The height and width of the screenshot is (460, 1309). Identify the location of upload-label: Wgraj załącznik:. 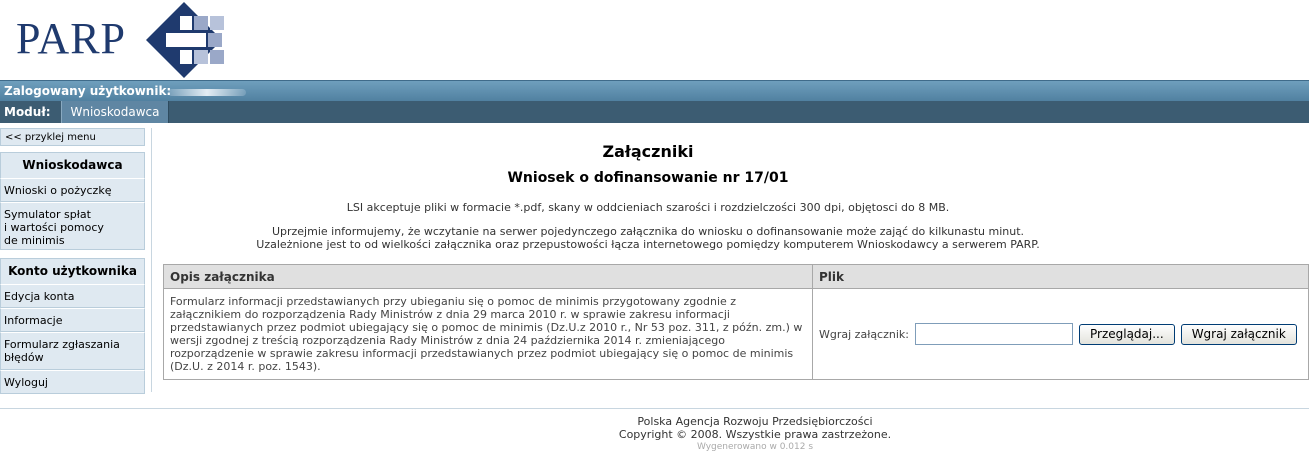
(864, 334).